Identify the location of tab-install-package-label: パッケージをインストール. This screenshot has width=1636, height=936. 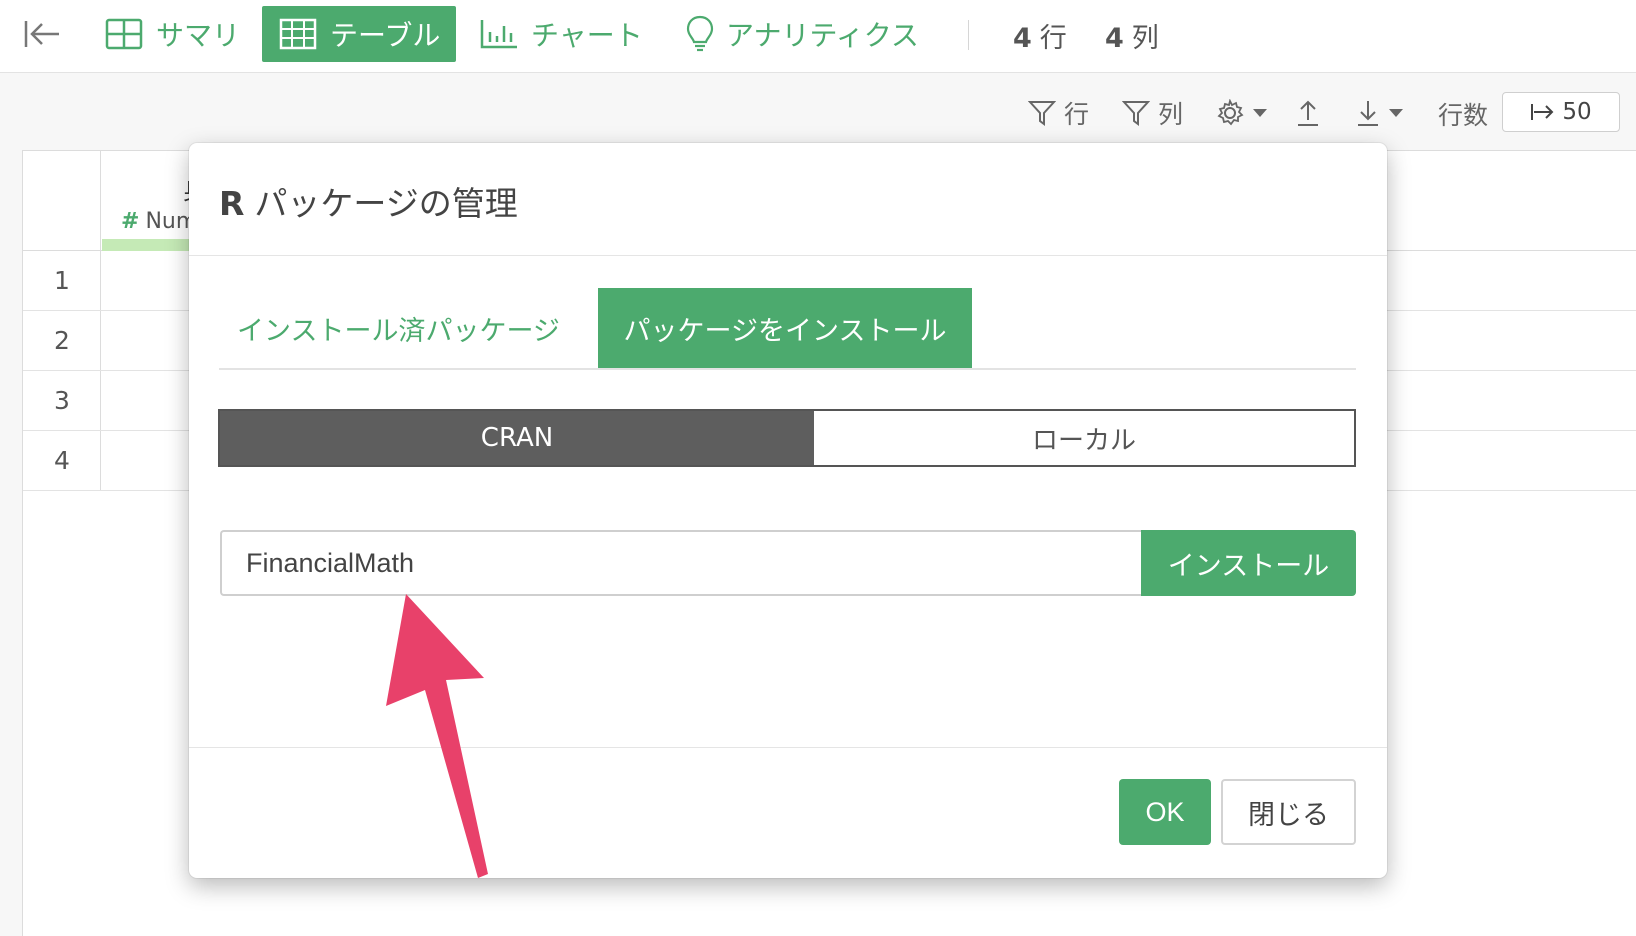
(785, 331).